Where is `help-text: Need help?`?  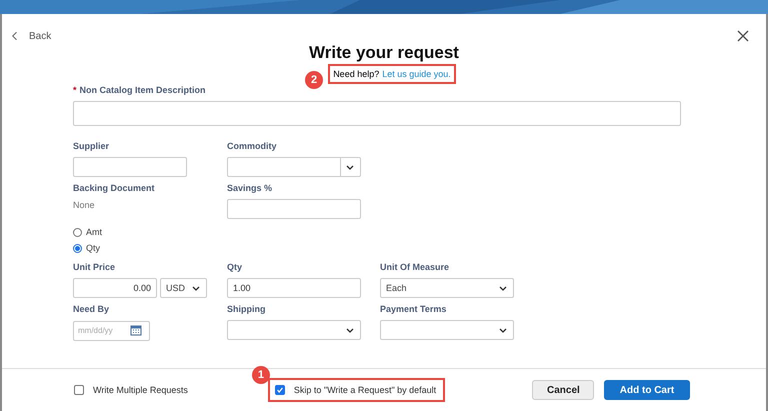
help-text: Need help? is located at coordinates (356, 74).